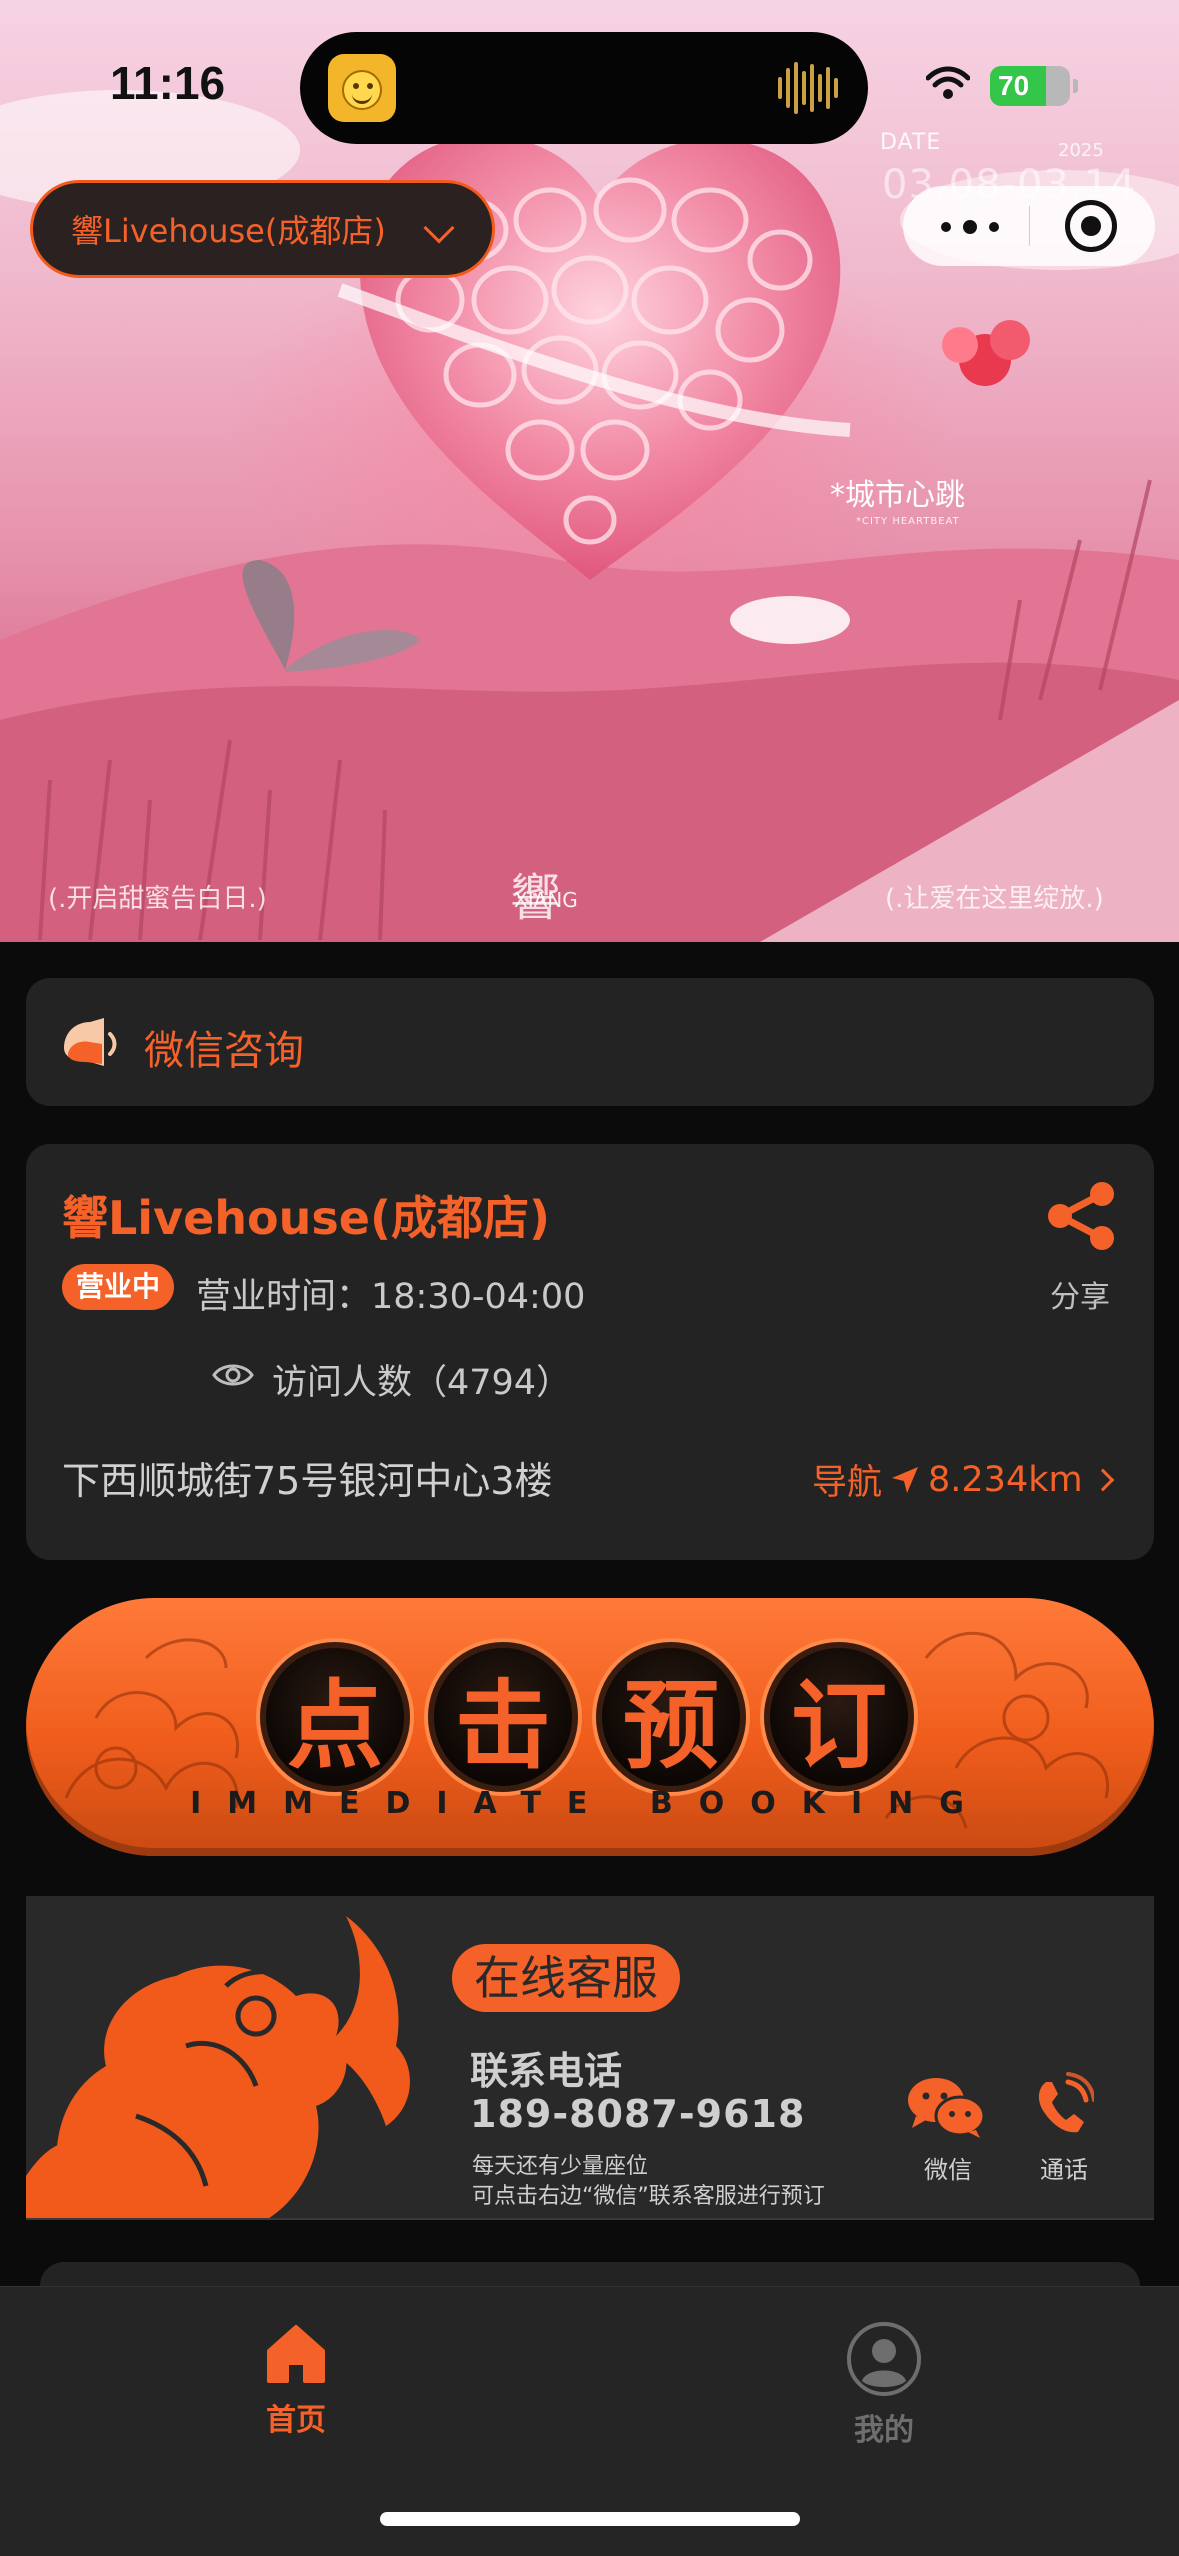  I want to click on open-status-badge: 营业中, so click(118, 1287).